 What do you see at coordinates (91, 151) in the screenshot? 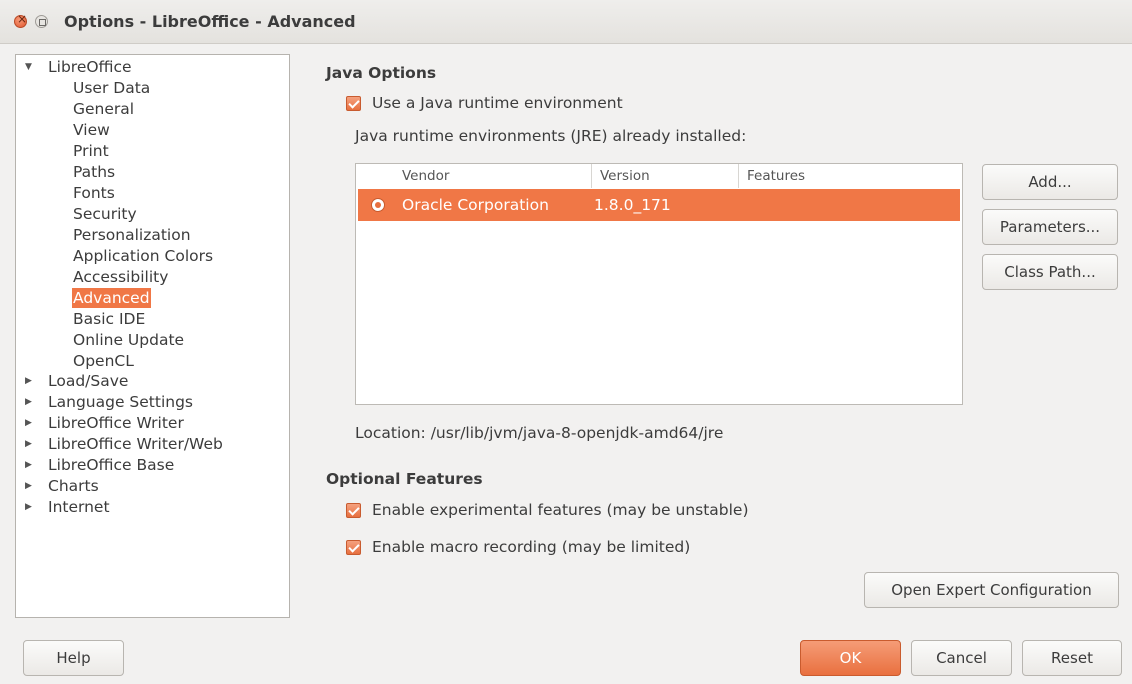
I see `tree-item-print: Print` at bounding box center [91, 151].